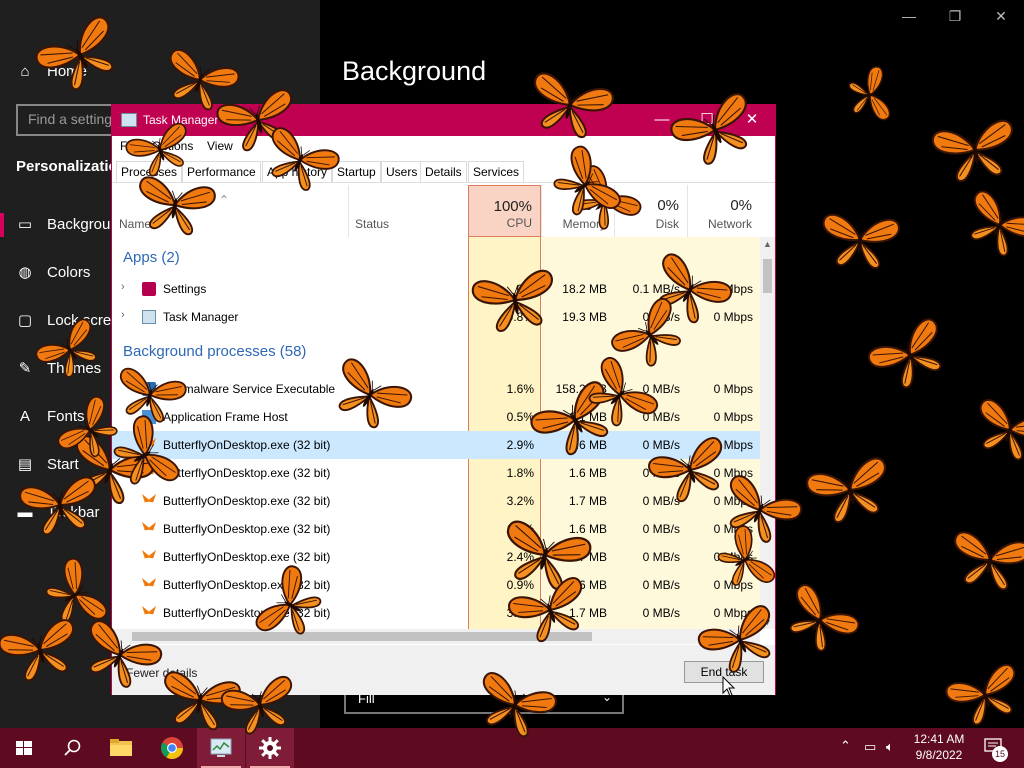 This screenshot has height=768, width=1024. Describe the element at coordinates (129, 146) in the screenshot. I see `menu-file: File` at that location.